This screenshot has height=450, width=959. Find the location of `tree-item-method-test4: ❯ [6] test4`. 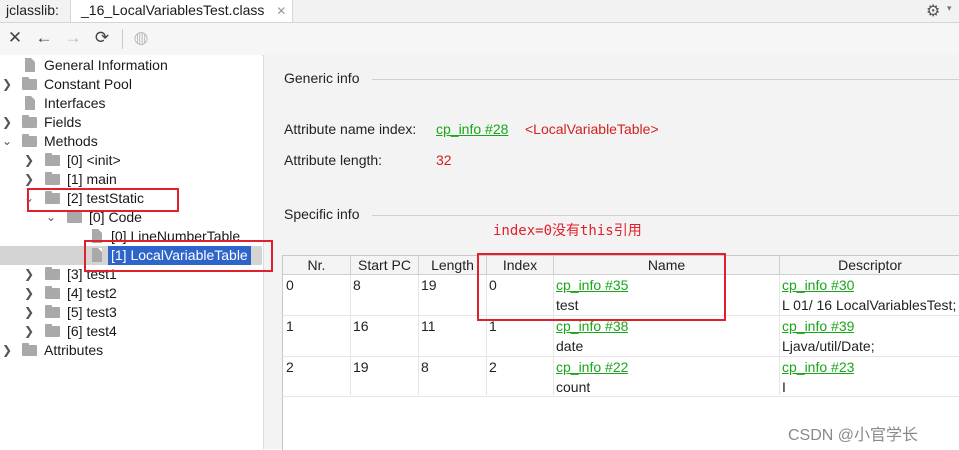

tree-item-method-test4: ❯ [6] test4 is located at coordinates (131, 331).